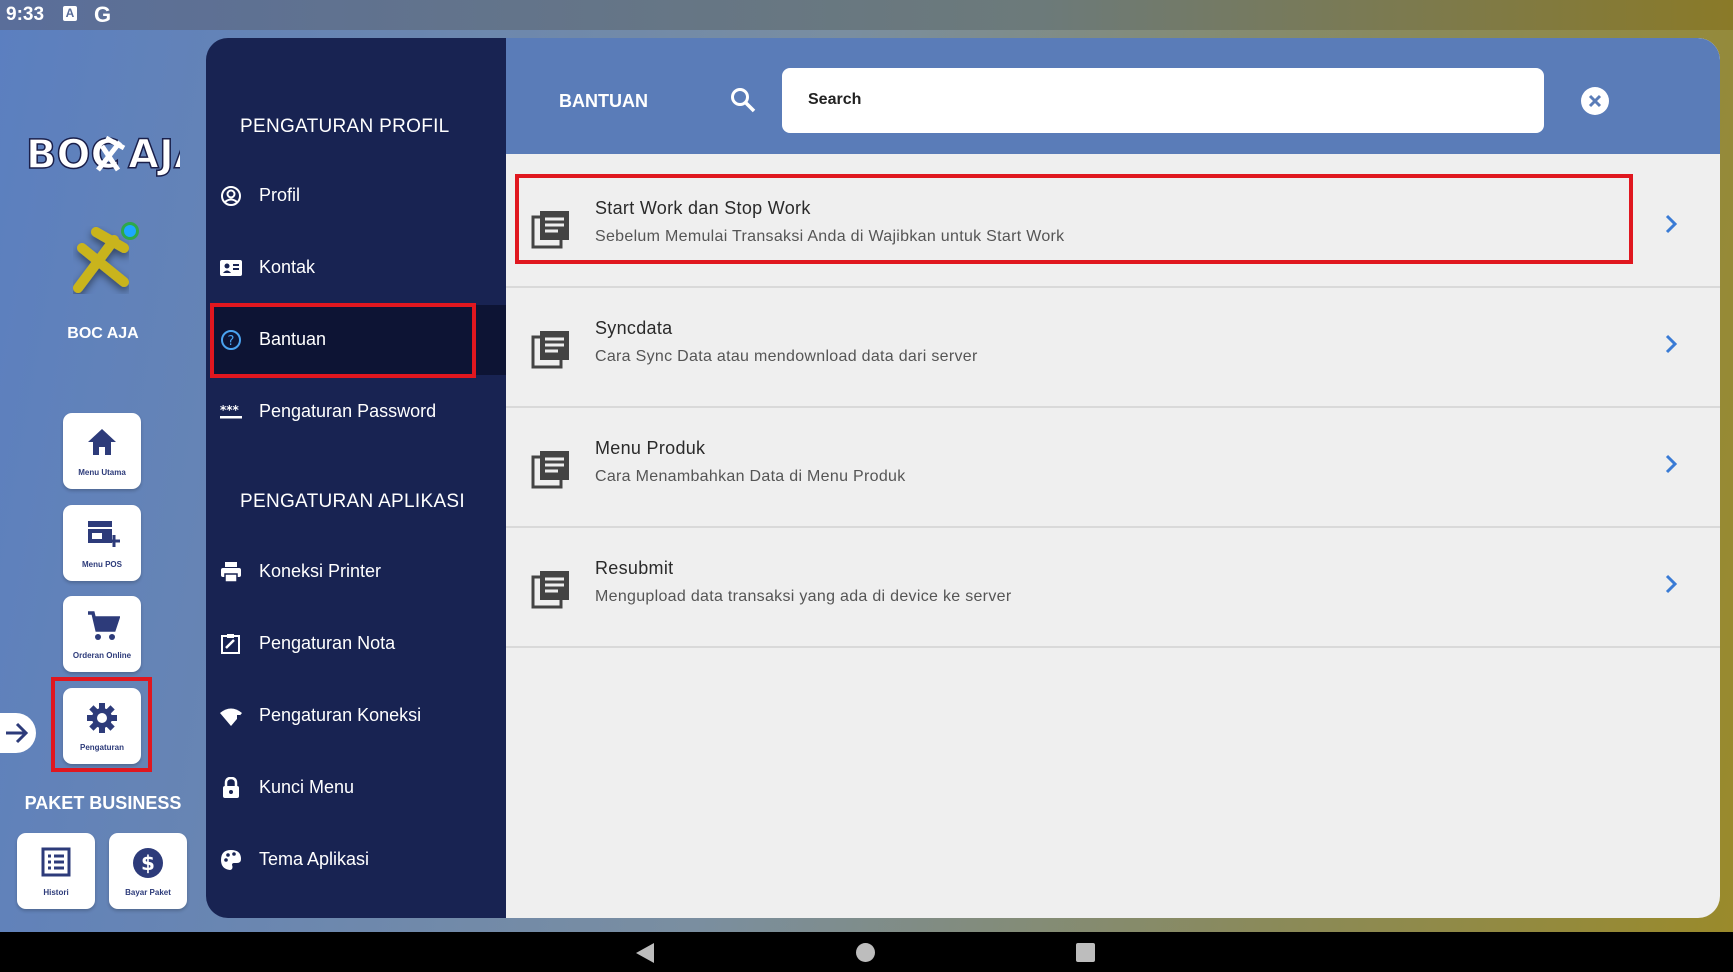  I want to click on nav-item-pengaturan-koneksi: Pengaturan Koneksi, so click(356, 716).